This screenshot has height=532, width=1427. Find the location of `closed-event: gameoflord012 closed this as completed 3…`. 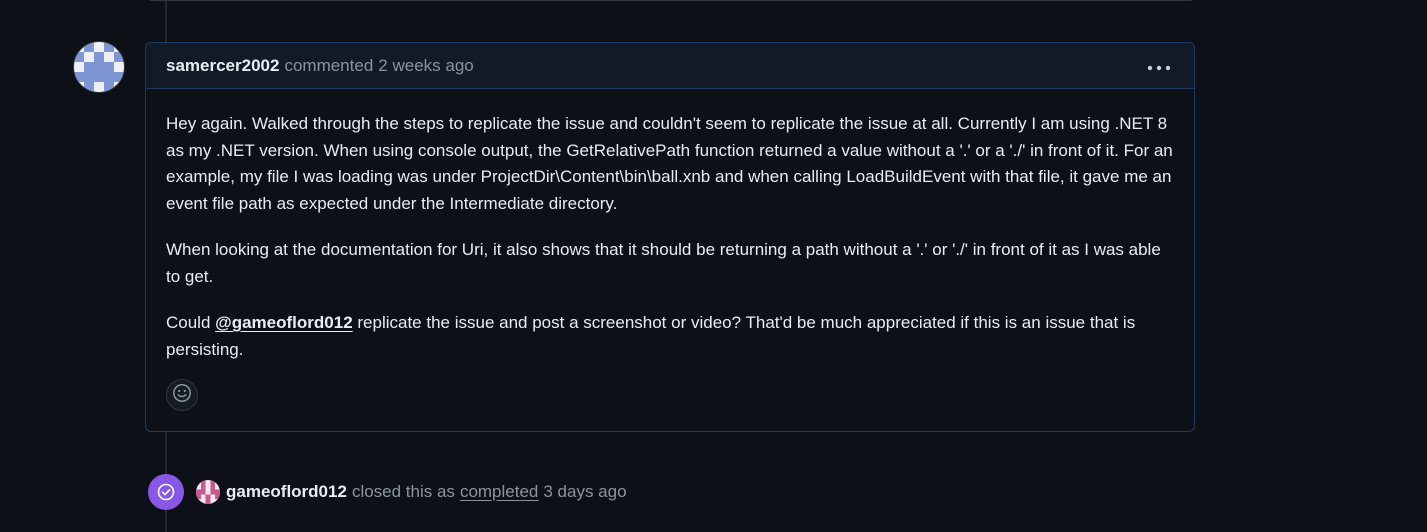

closed-event: gameoflord012 closed this as completed 3… is located at coordinates (387, 492).